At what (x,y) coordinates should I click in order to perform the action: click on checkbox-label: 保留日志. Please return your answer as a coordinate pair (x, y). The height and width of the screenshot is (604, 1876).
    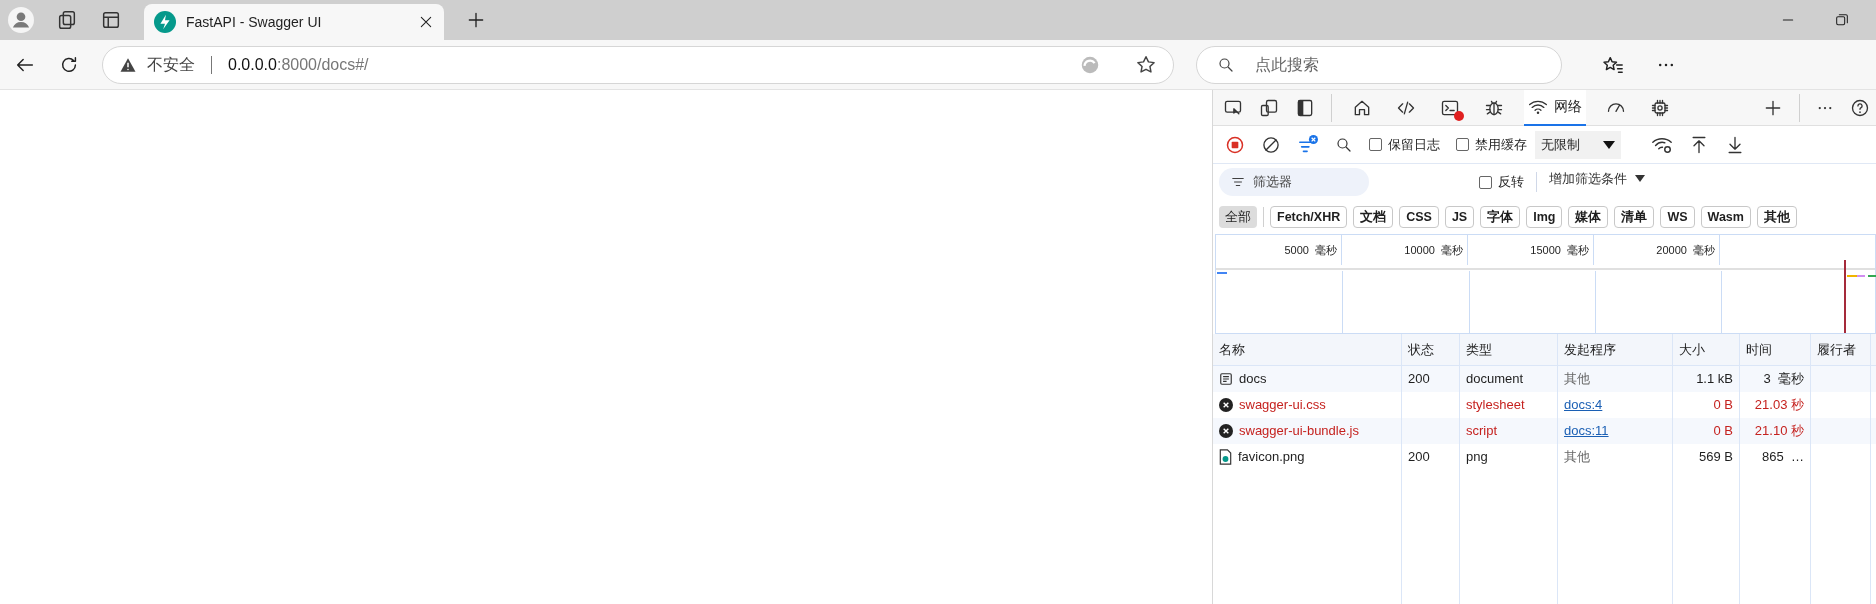
    Looking at the image, I should click on (1414, 144).